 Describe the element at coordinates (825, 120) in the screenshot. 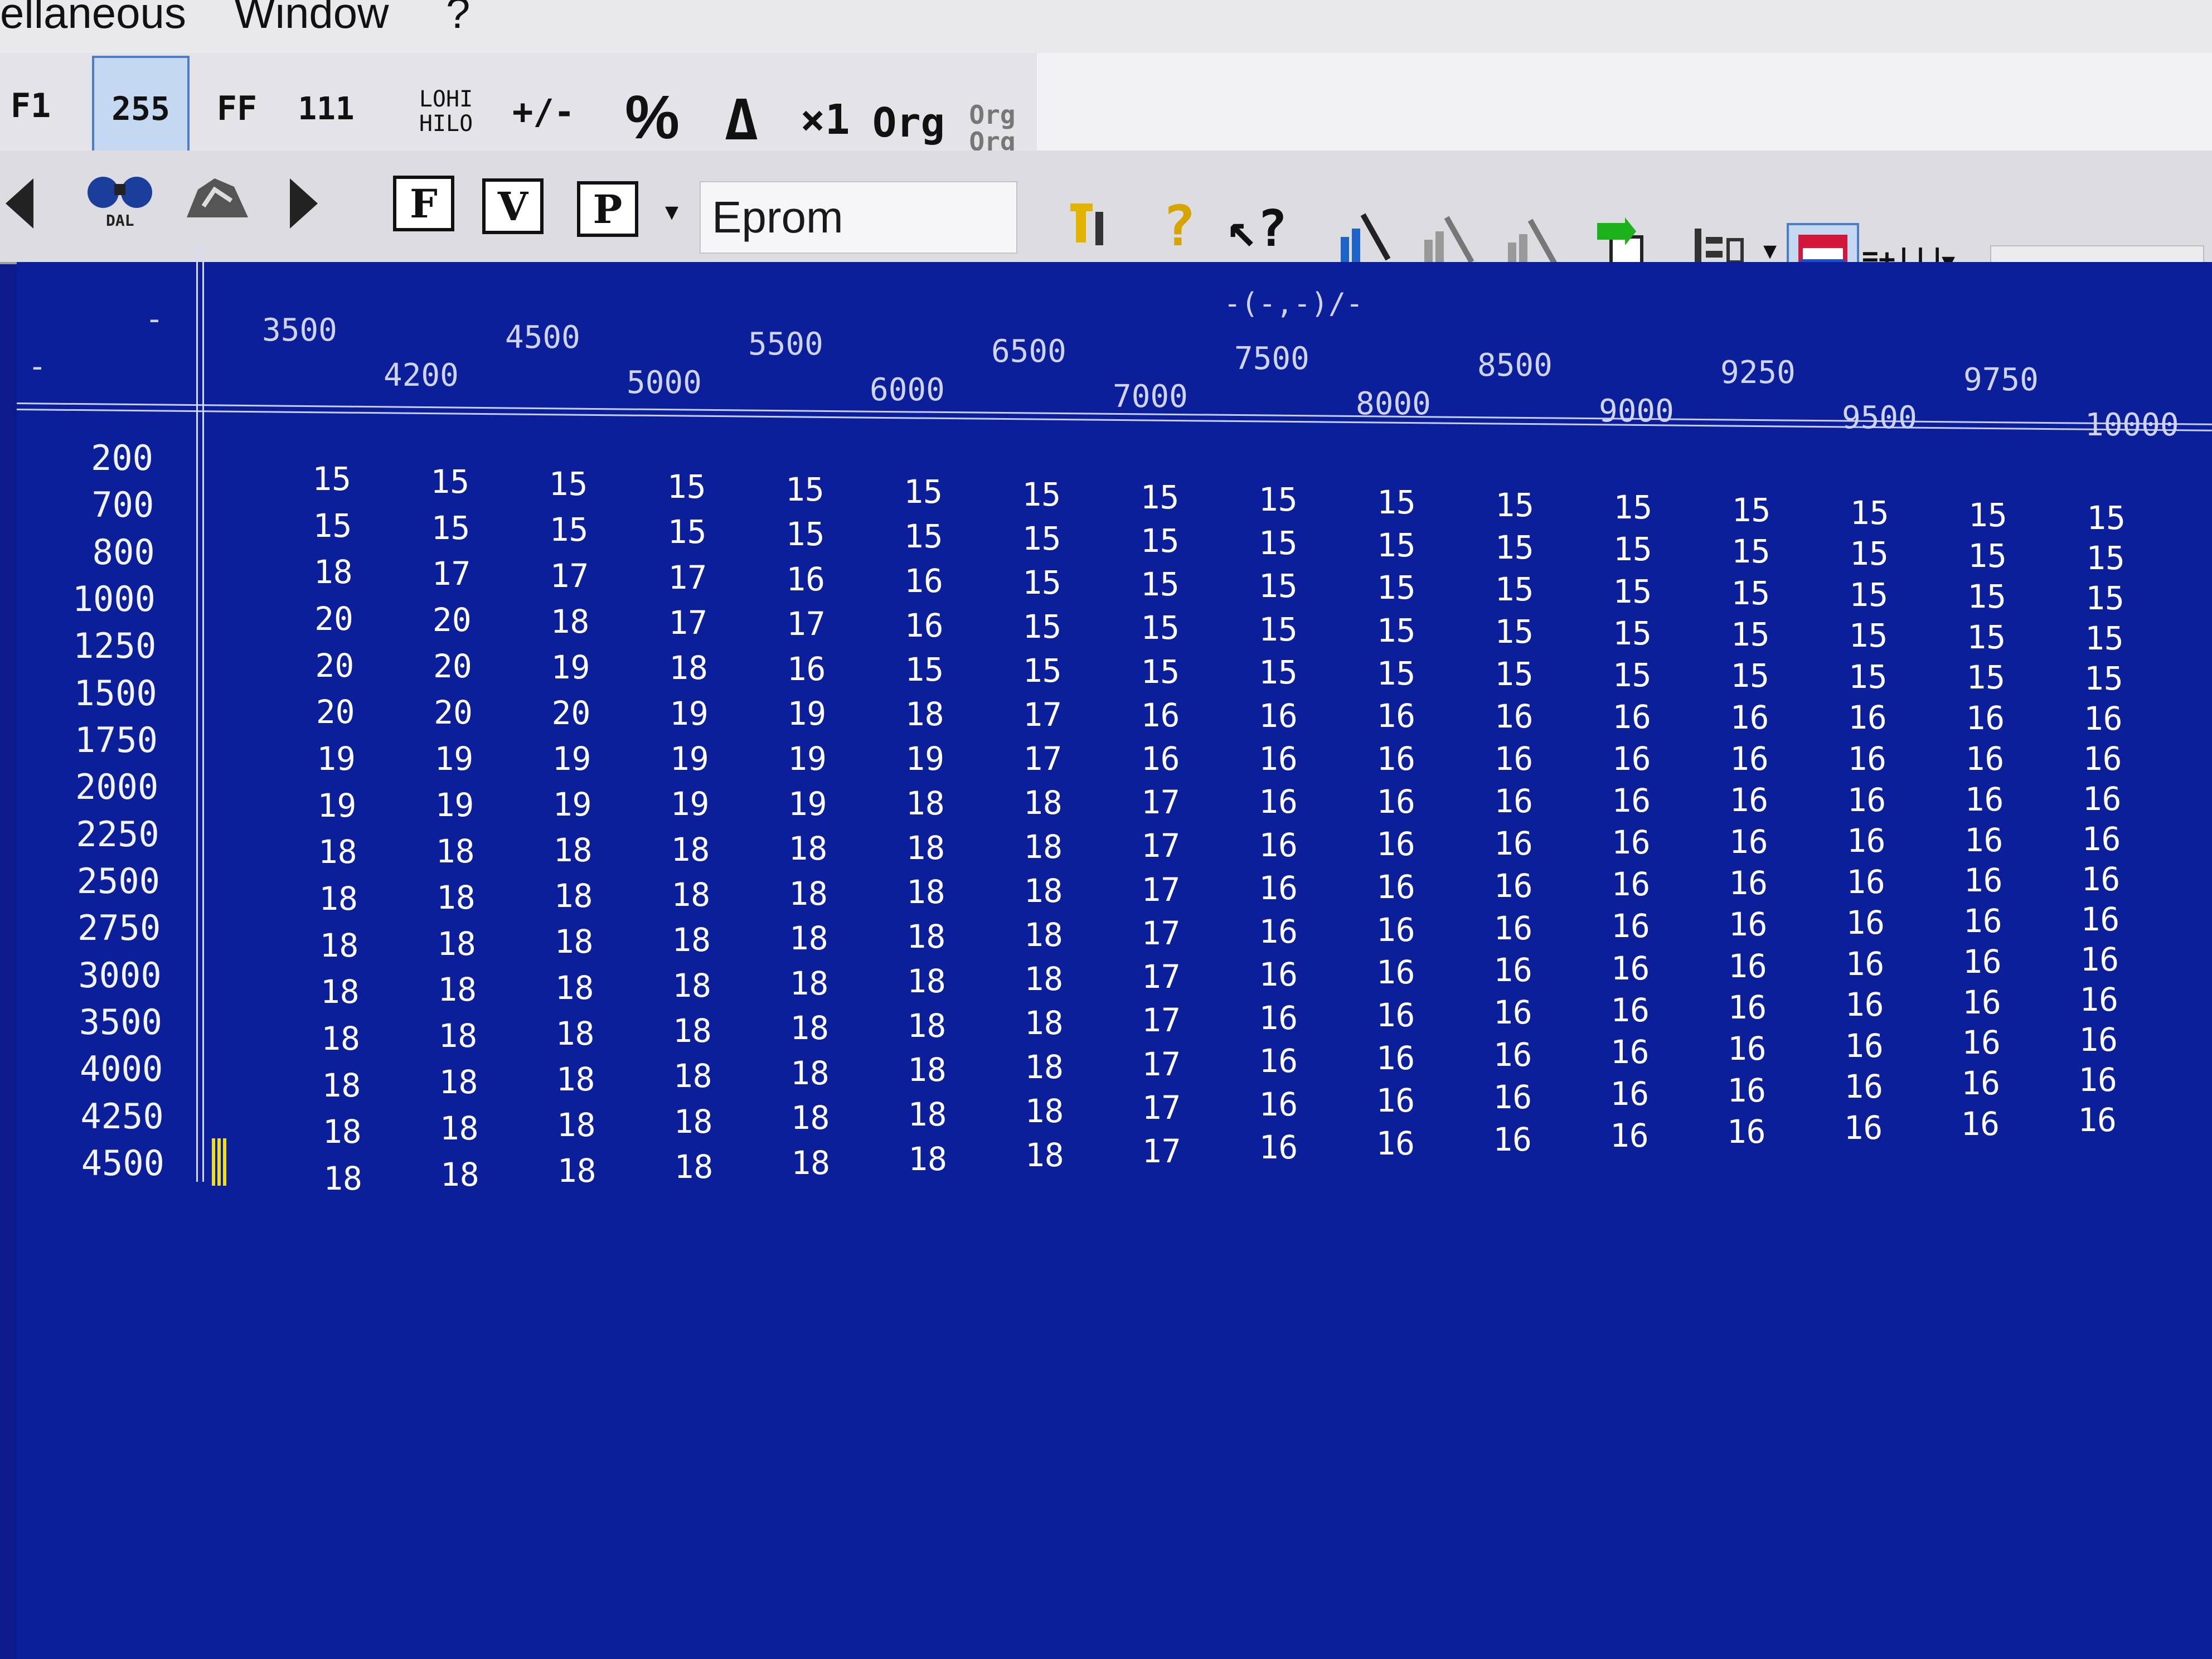

I see `factor-icon: ×1` at that location.